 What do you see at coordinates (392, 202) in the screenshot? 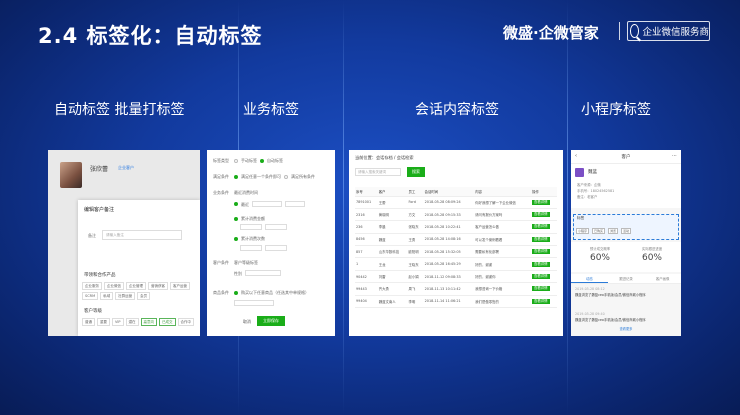
I see `table-cell: 王蕾` at bounding box center [392, 202].